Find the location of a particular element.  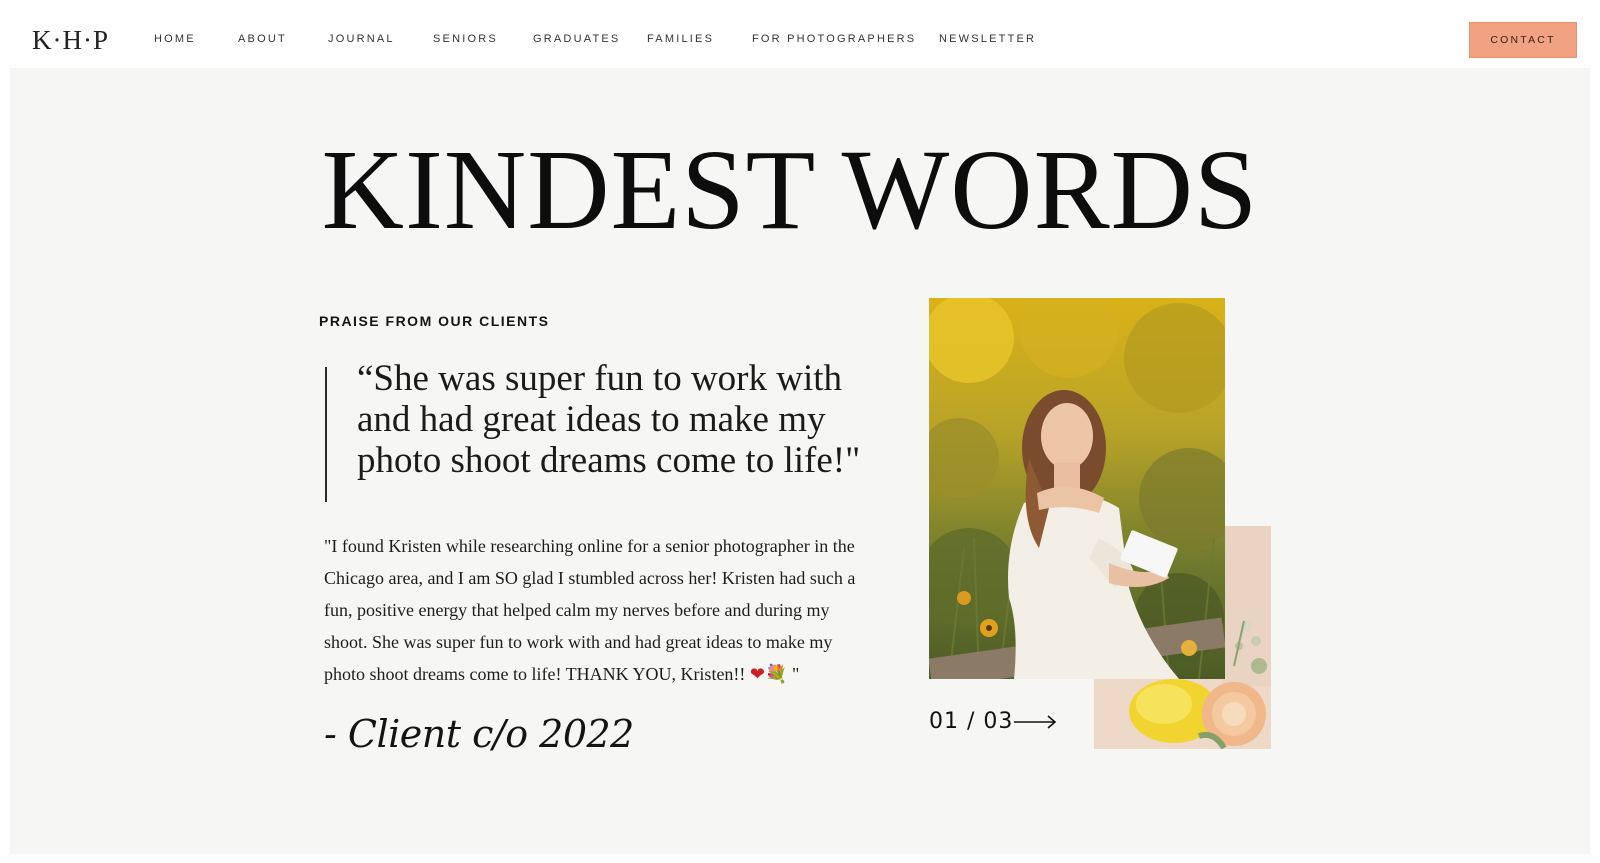

contact-button: CONTACT is located at coordinates (1523, 40).